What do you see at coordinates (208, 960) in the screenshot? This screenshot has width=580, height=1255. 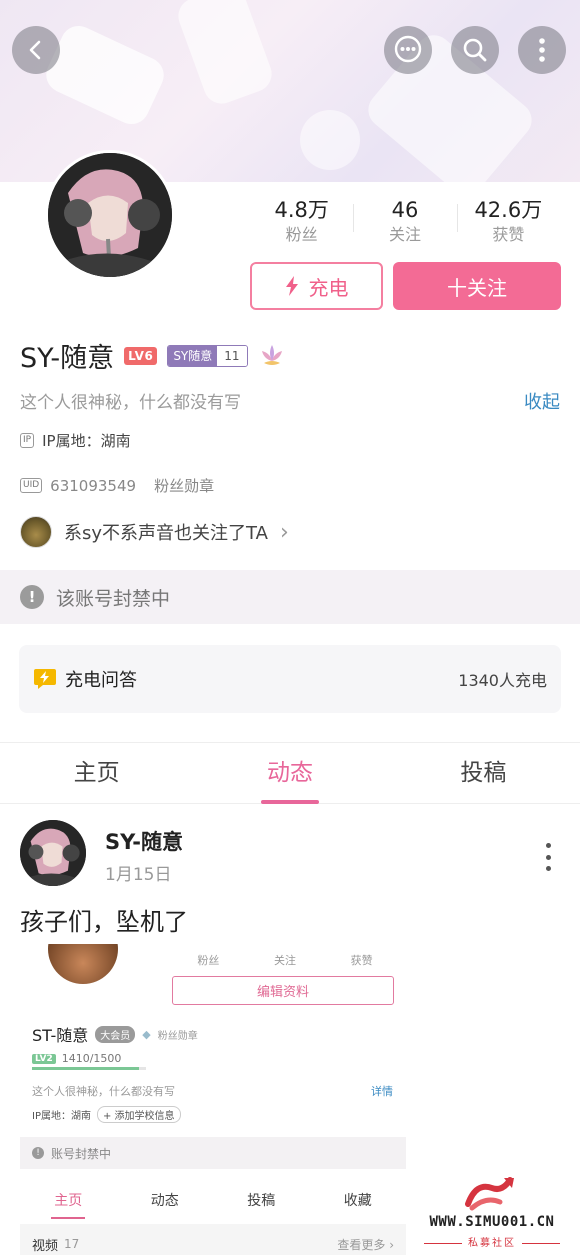 I see `shot-stat-label: 粉丝` at bounding box center [208, 960].